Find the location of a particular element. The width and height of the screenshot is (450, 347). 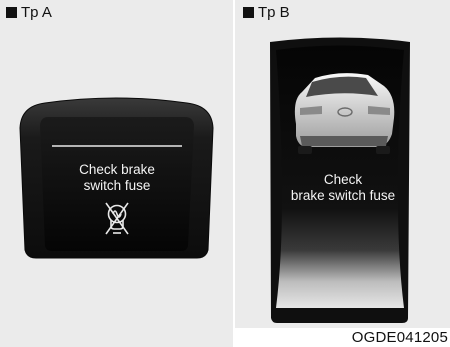

figure-code: OGDE041205 is located at coordinates (399, 337).